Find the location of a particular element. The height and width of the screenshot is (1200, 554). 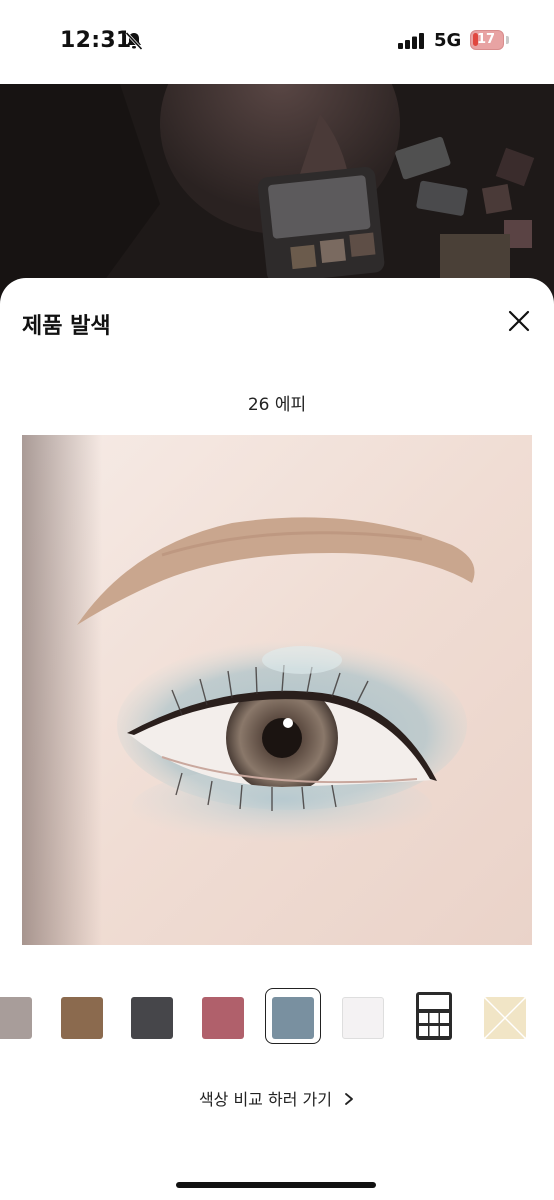

swatch-selector is located at coordinates (277, 1023).